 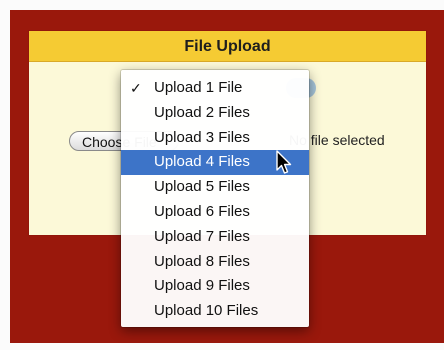 I want to click on menu-item-label: Upload 10 Files, so click(x=206, y=311).